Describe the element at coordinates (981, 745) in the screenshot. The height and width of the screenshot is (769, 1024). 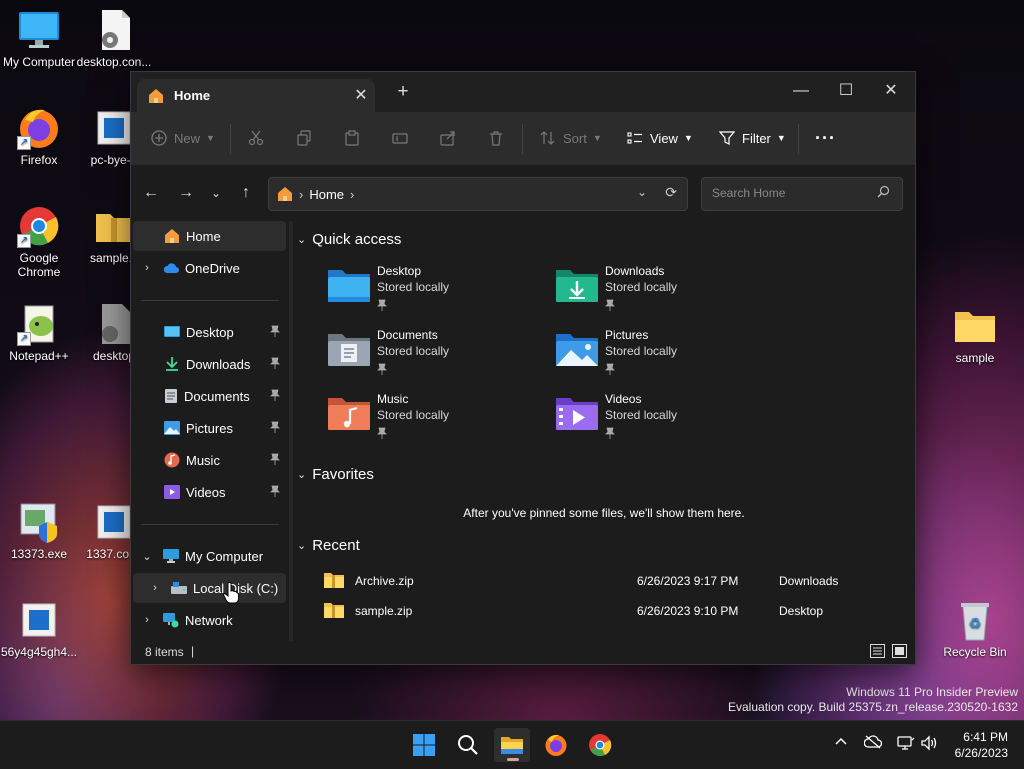
I see `taskbar-clock: 6:41 PM 6/26/2023` at that location.